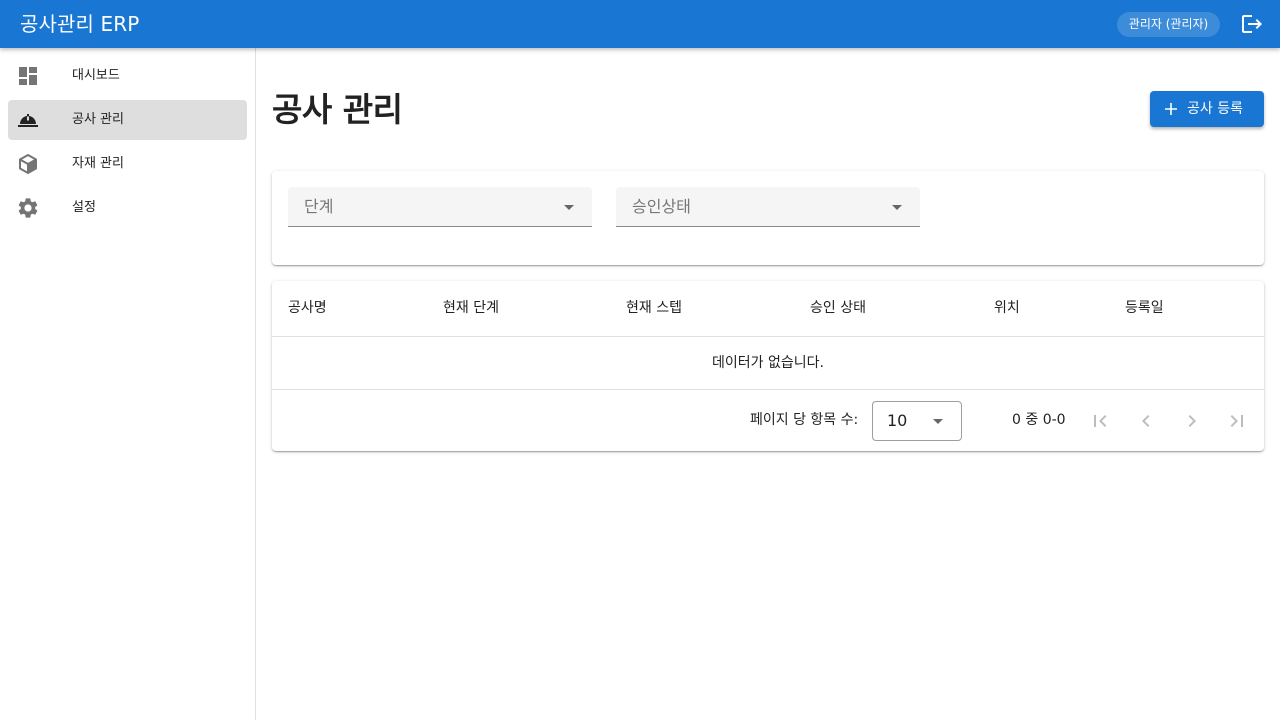 The width and height of the screenshot is (1280, 720). Describe the element at coordinates (127, 208) in the screenshot. I see `sidebar-item-settings: 설정` at that location.